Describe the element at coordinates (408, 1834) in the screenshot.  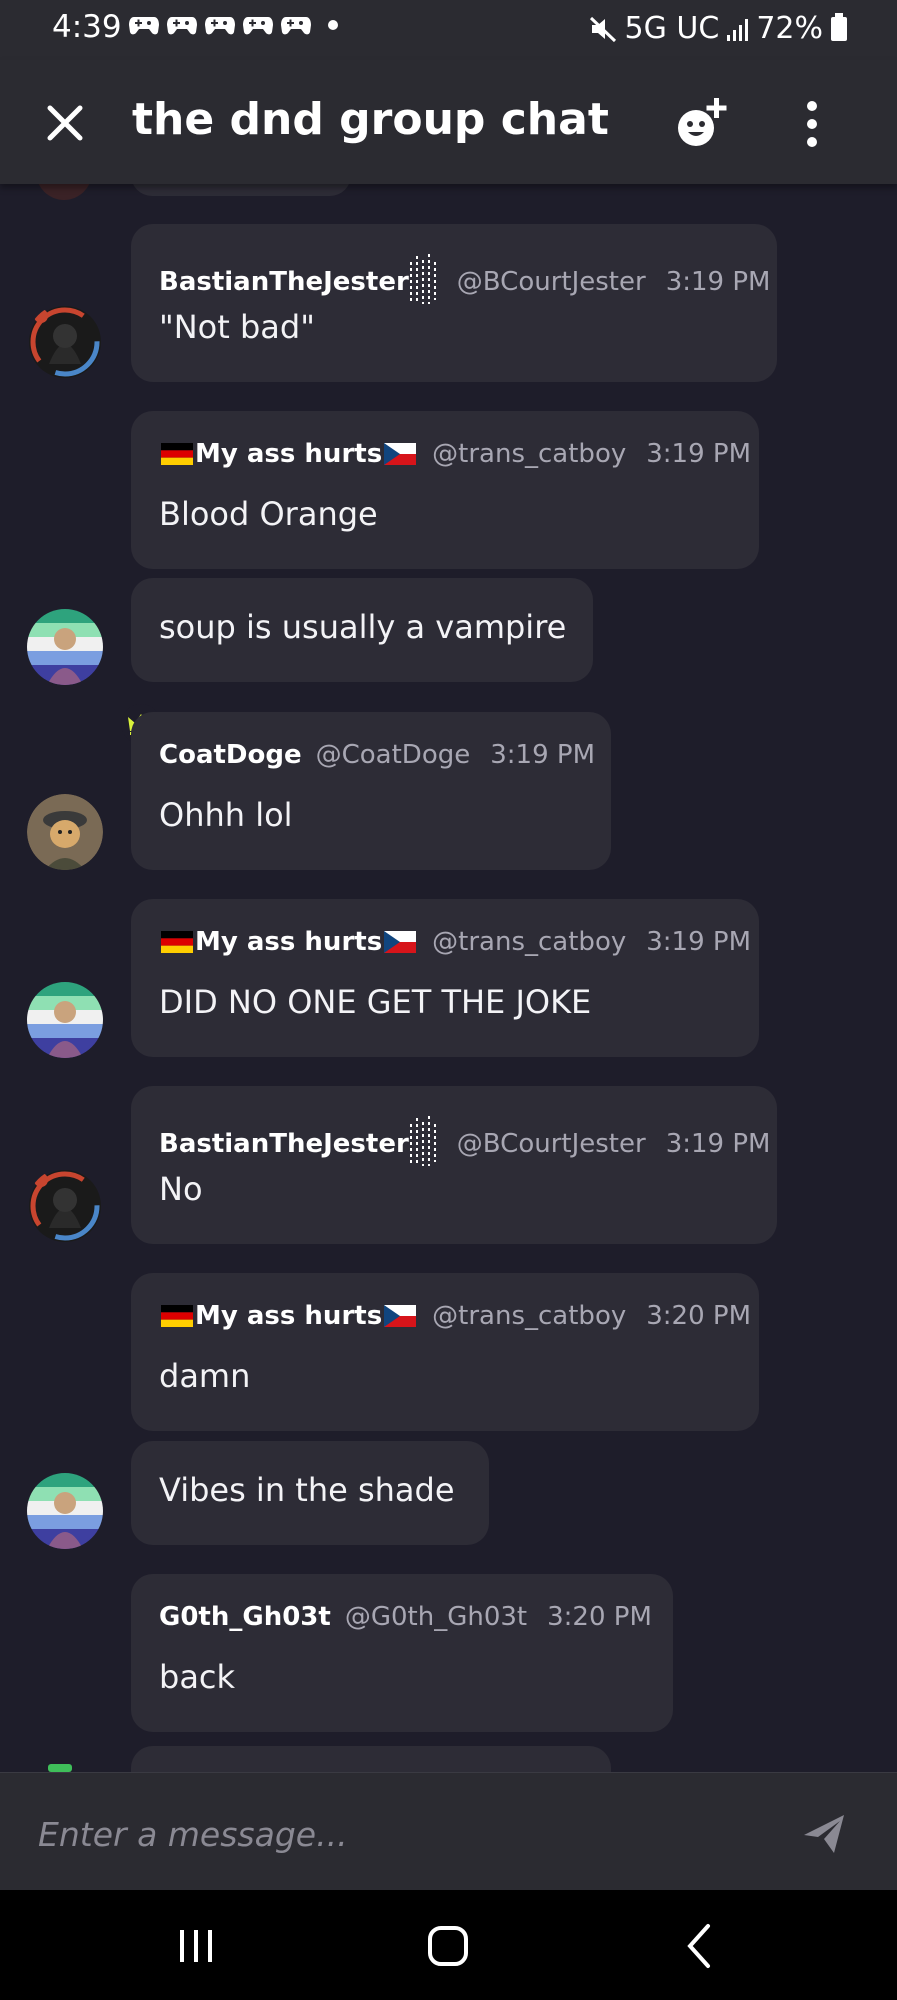
I see `message-input` at that location.